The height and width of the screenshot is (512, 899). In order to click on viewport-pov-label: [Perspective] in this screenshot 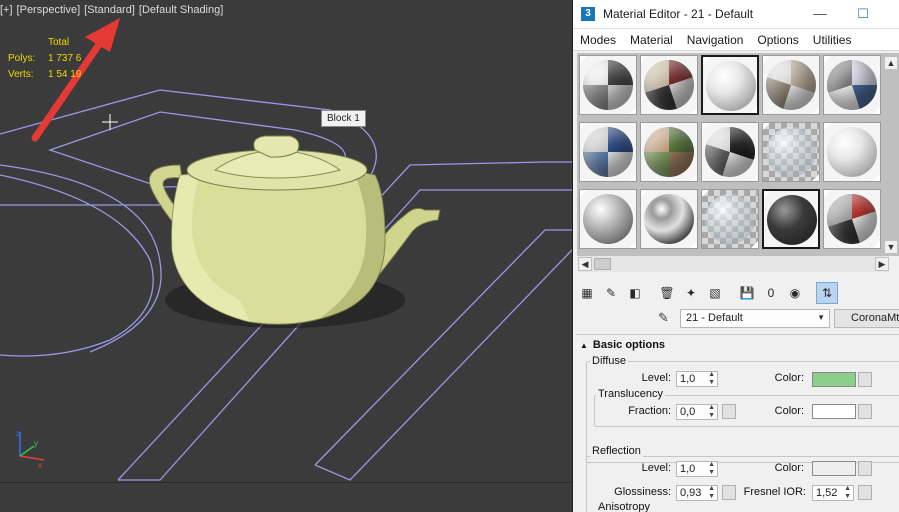, I will do `click(49, 10)`.